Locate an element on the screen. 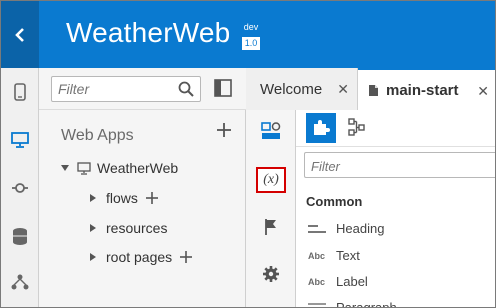  collapse-panel-icon is located at coordinates (223, 88).